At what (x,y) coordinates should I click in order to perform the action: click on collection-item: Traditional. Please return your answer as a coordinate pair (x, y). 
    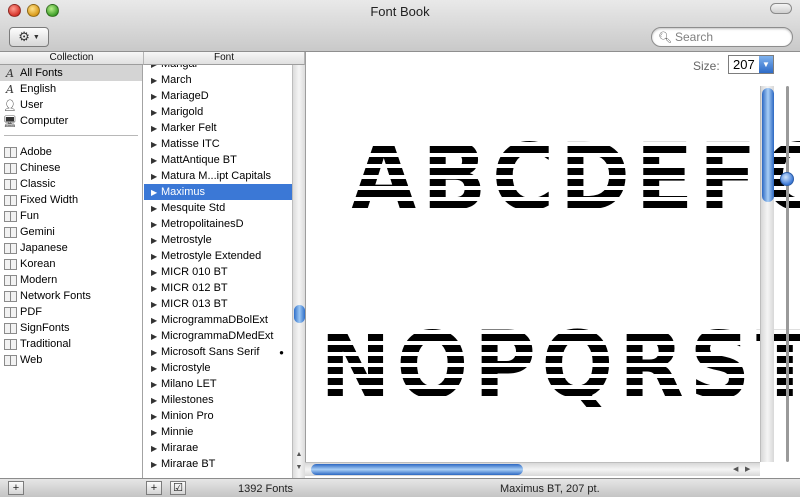
    Looking at the image, I should click on (71, 344).